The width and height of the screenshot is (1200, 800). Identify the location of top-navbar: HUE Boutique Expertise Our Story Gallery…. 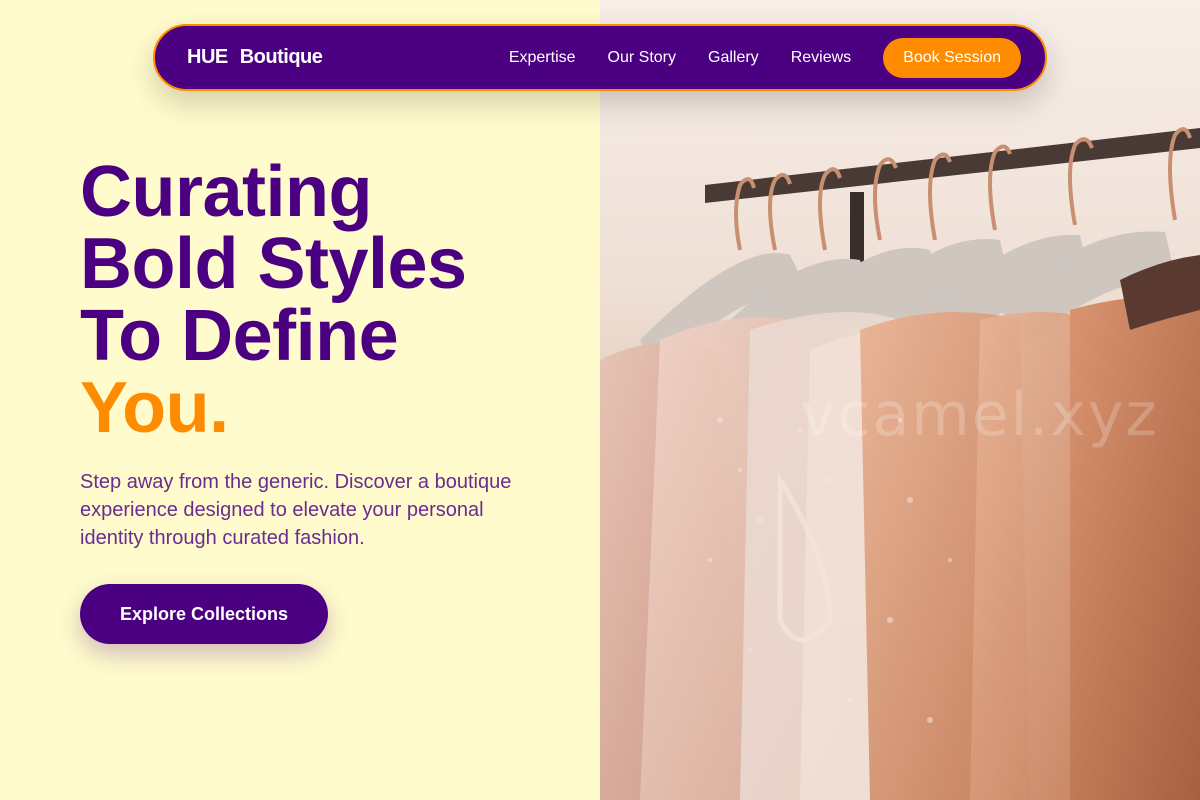
(600, 57).